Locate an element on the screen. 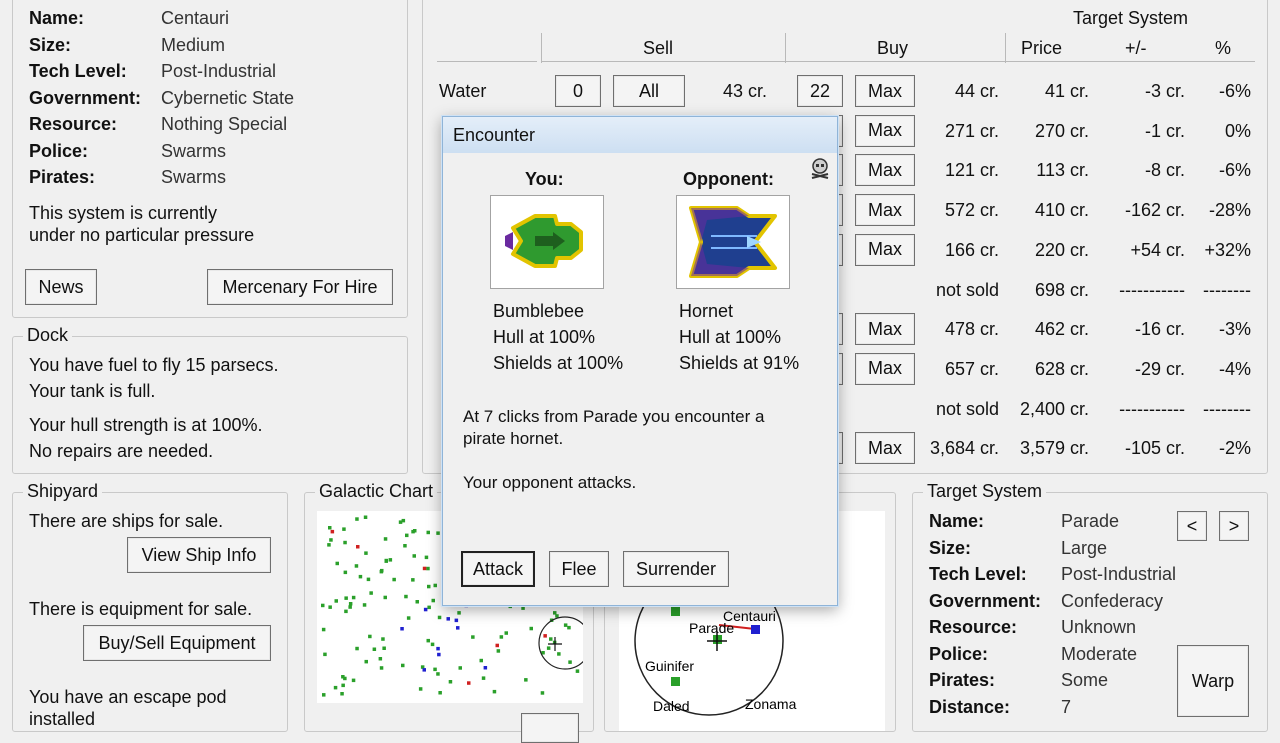 The image size is (1280, 743). news-button: News is located at coordinates (61, 287).